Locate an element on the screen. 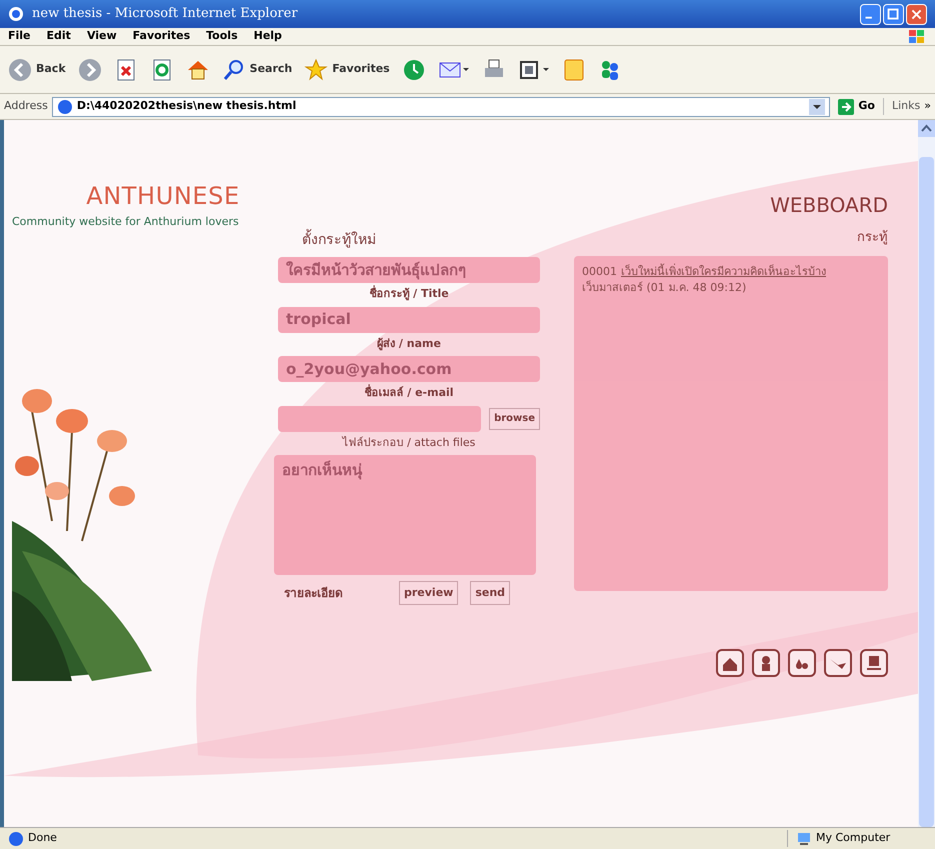 The height and width of the screenshot is (849, 935). menu-item: Edit is located at coordinates (58, 36).